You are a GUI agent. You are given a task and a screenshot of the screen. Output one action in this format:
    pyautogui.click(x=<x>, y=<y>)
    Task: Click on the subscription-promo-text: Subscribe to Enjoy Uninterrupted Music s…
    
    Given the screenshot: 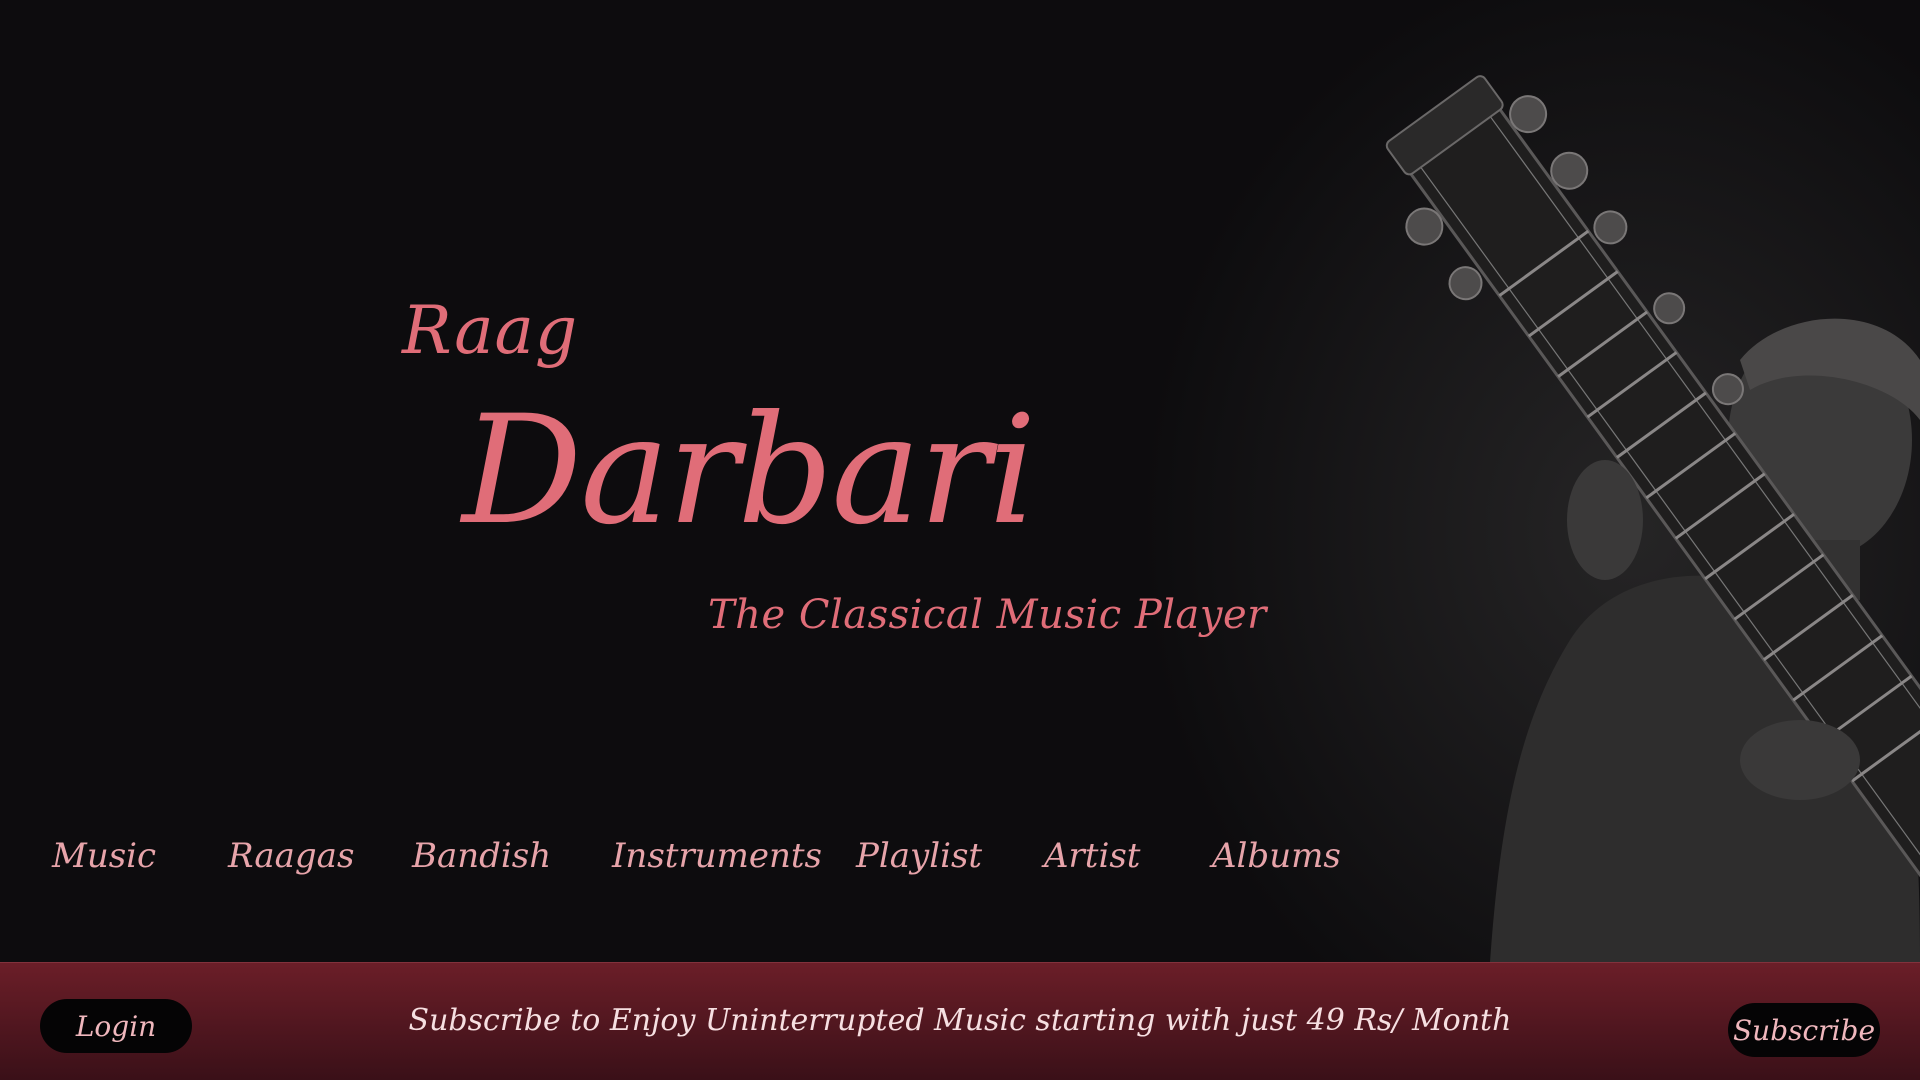 What is the action you would take?
    pyautogui.click(x=960, y=1020)
    